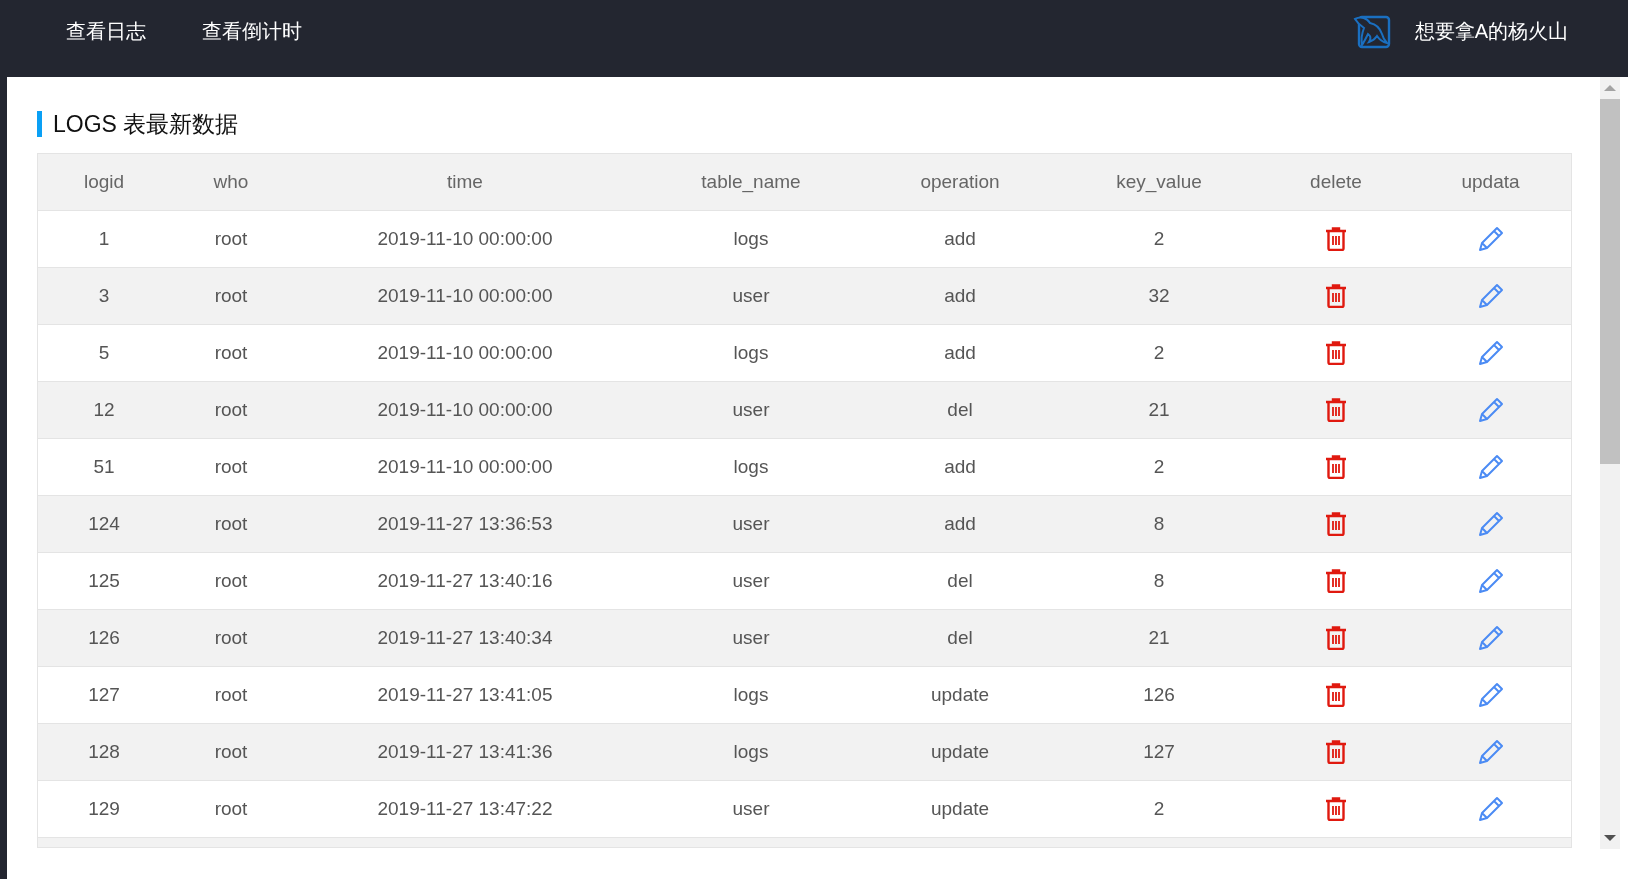 This screenshot has height=879, width=1628. Describe the element at coordinates (465, 638) in the screenshot. I see `table-cell-text: 2019-11-27 13:40:34` at that location.